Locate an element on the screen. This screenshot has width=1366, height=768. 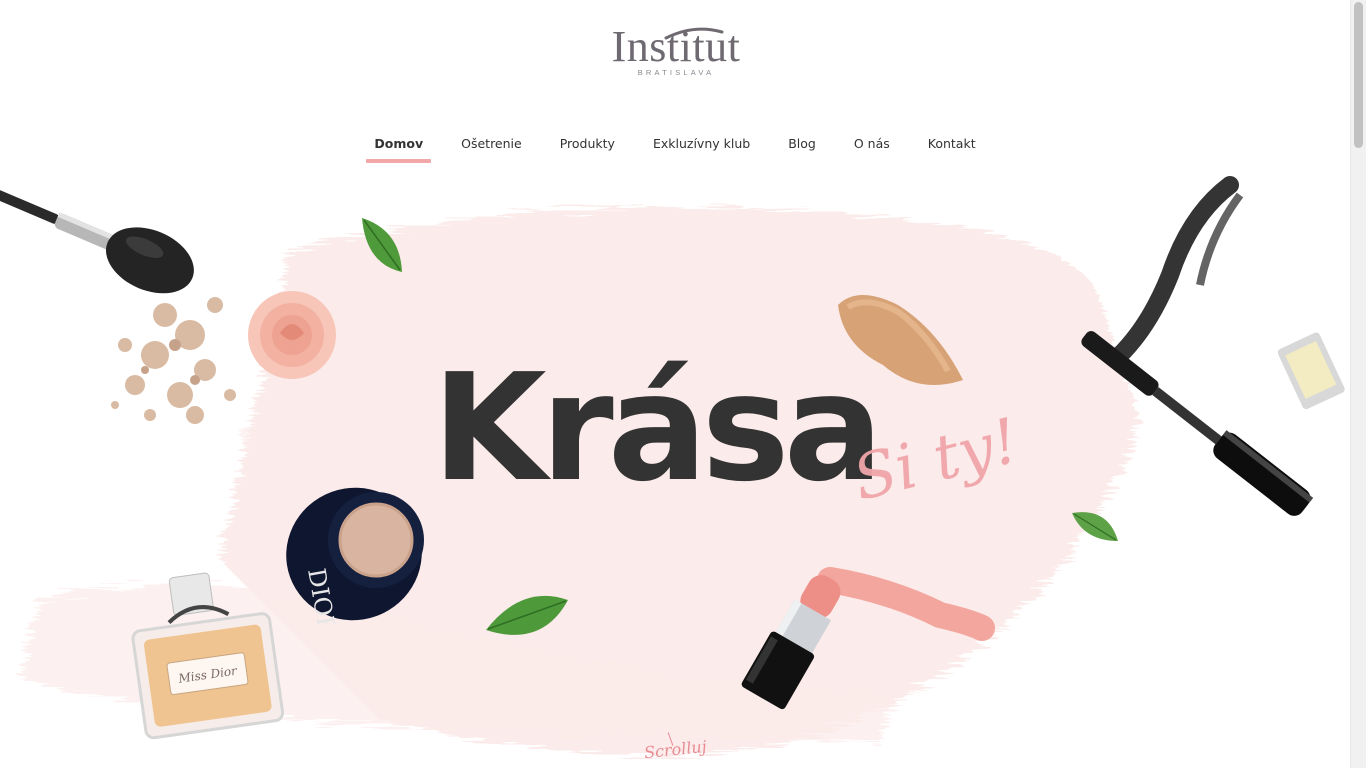
nav-item-blog: Blog is located at coordinates (802, 145).